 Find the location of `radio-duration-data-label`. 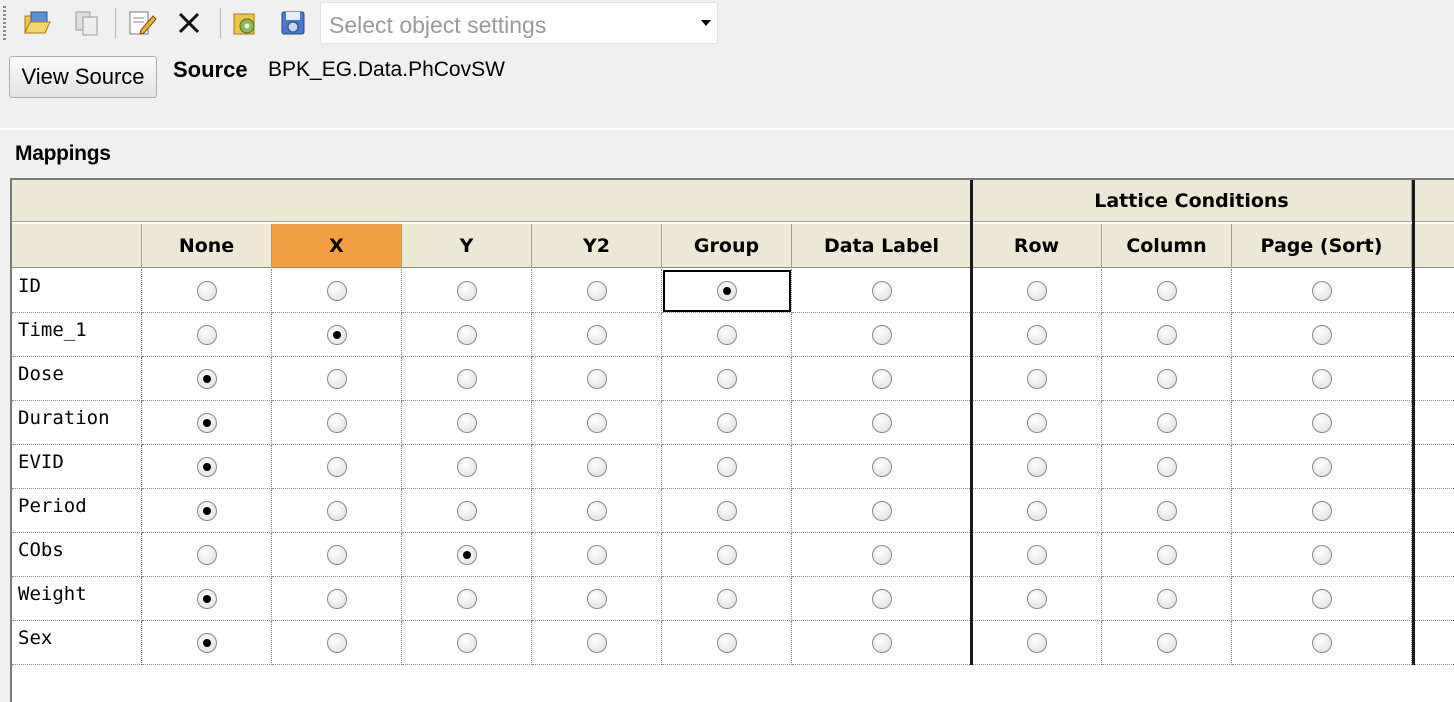

radio-duration-data-label is located at coordinates (881, 422).